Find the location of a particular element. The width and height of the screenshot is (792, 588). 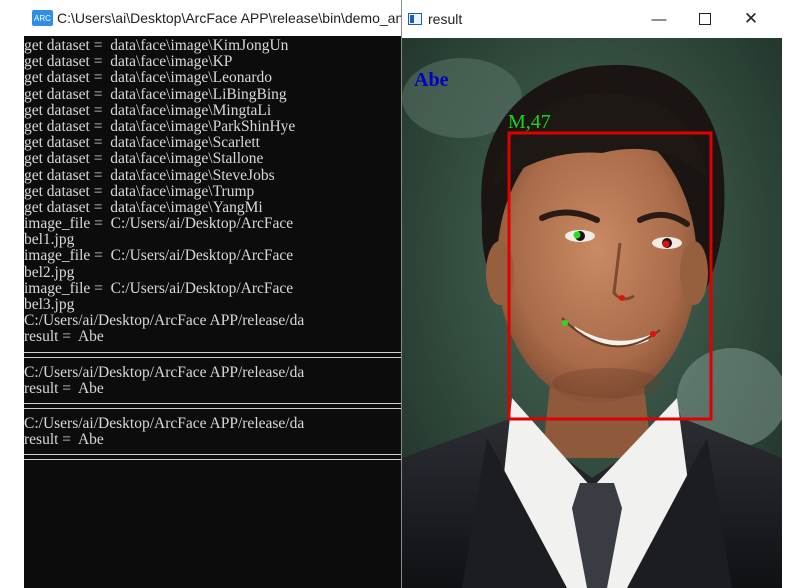

landmark-left-eye is located at coordinates (577, 235).